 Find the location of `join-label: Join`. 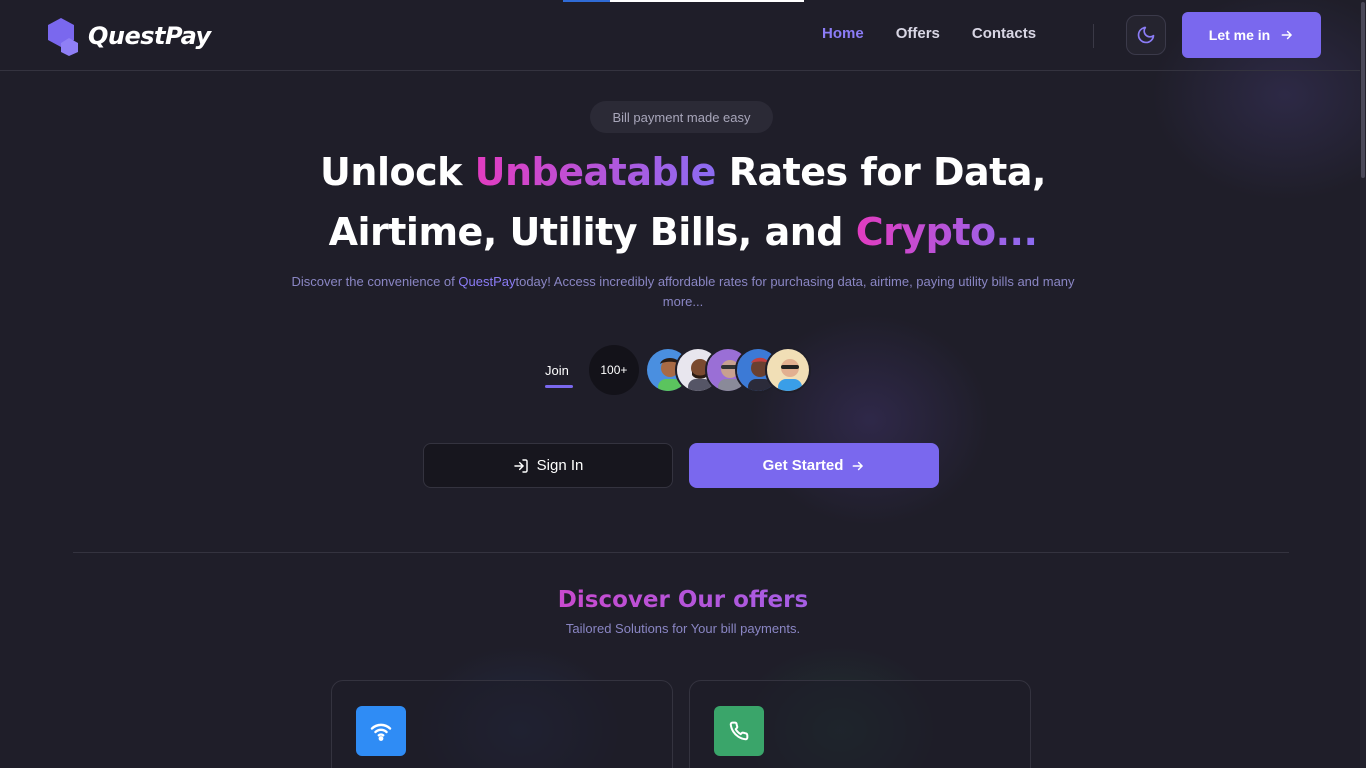

join-label: Join is located at coordinates (559, 375).